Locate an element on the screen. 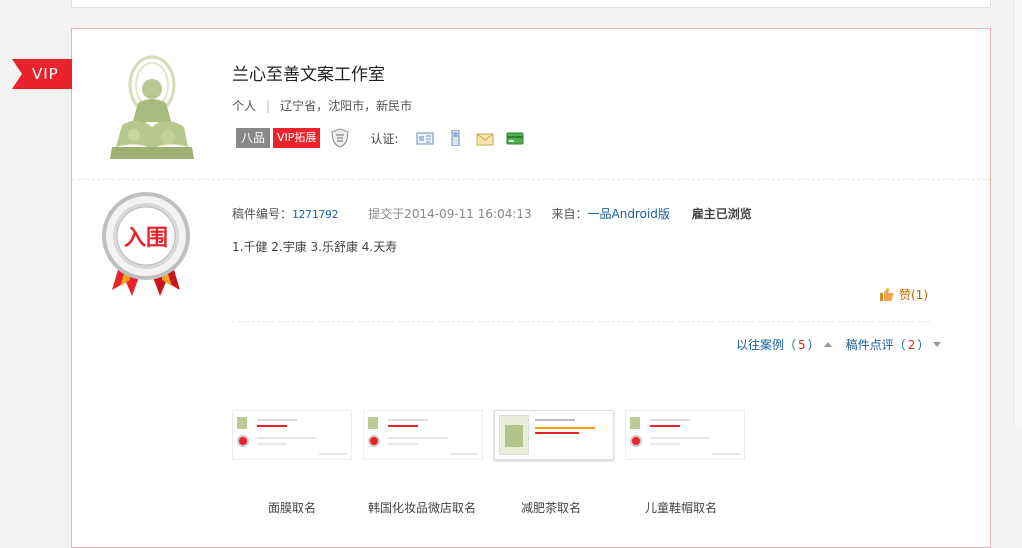  submission-id: 1271792 is located at coordinates (315, 214).